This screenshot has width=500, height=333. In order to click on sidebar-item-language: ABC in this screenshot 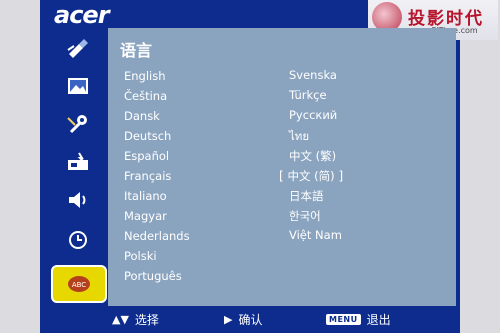, I will do `click(79, 284)`.